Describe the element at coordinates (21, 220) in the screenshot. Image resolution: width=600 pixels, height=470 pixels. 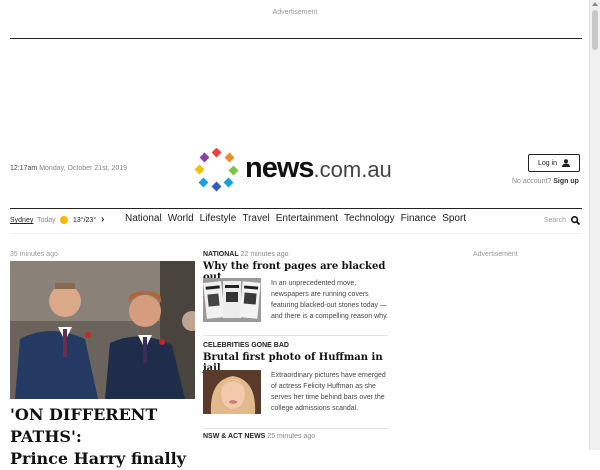
I see `weather-city: Sydney` at that location.